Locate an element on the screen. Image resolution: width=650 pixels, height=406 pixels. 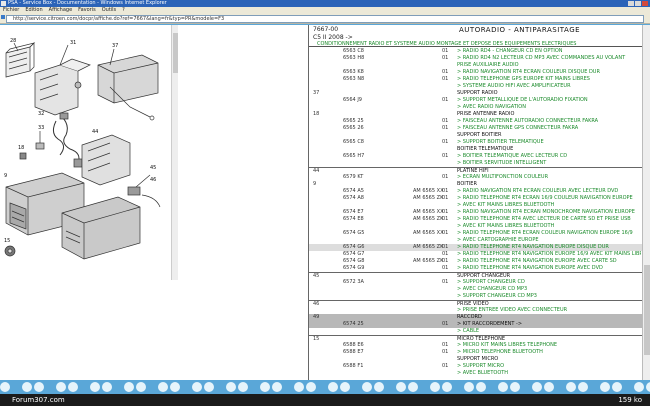
menu-item: Outils is located at coordinates (109, 10).